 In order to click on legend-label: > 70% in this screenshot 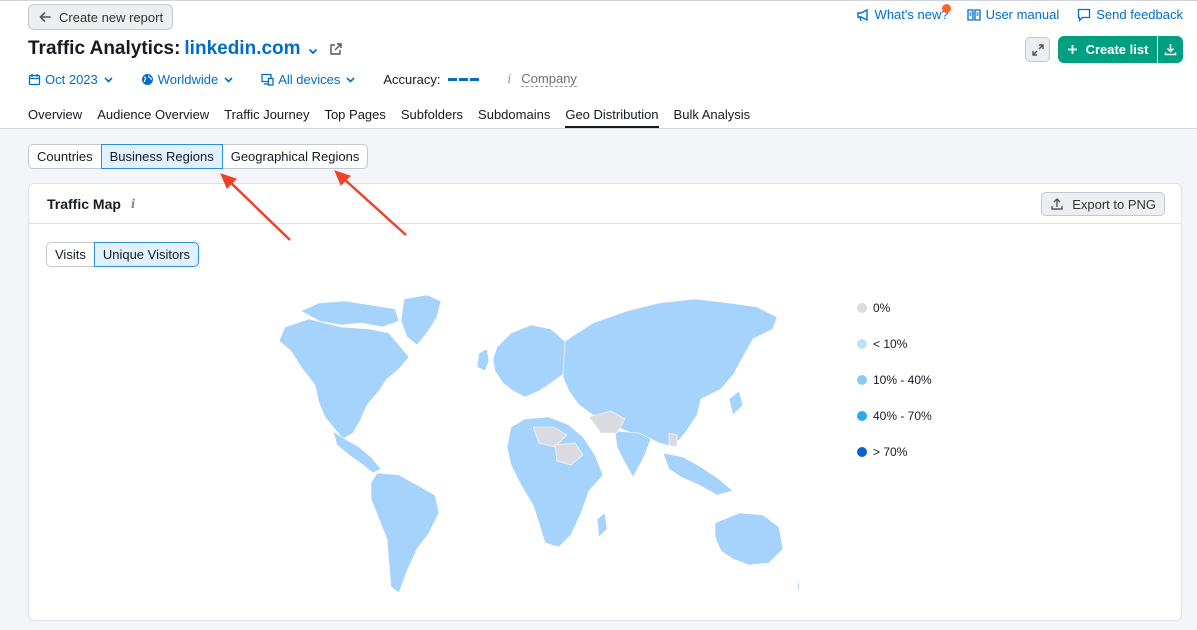, I will do `click(890, 452)`.